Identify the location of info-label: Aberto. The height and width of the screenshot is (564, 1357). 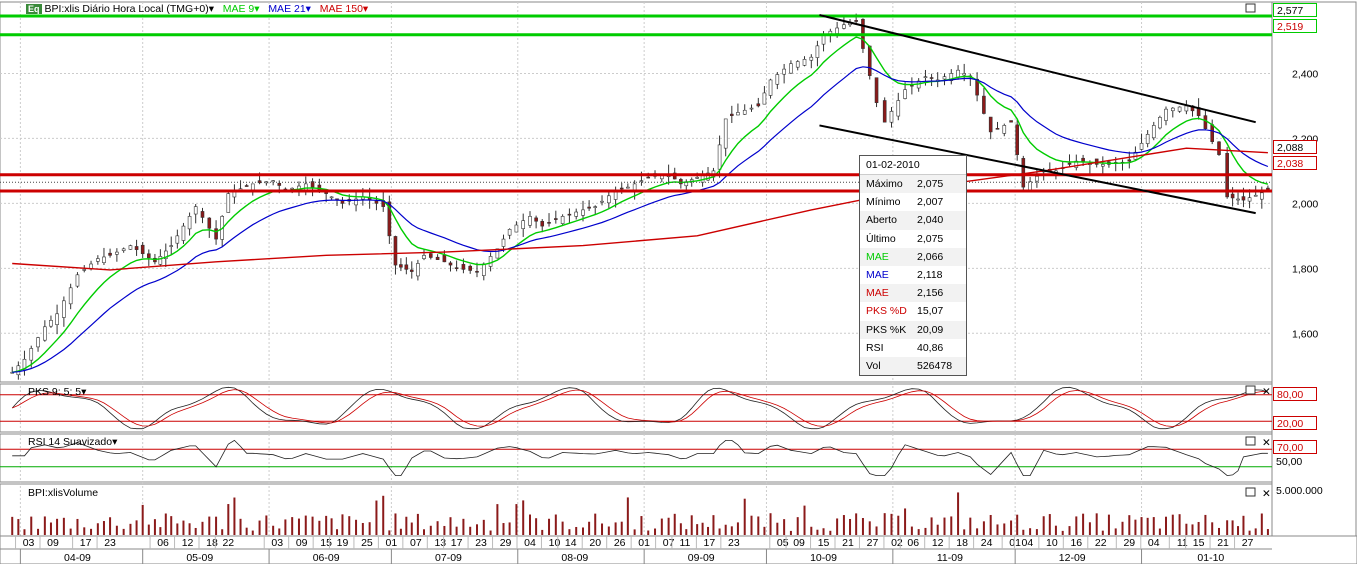
(881, 220).